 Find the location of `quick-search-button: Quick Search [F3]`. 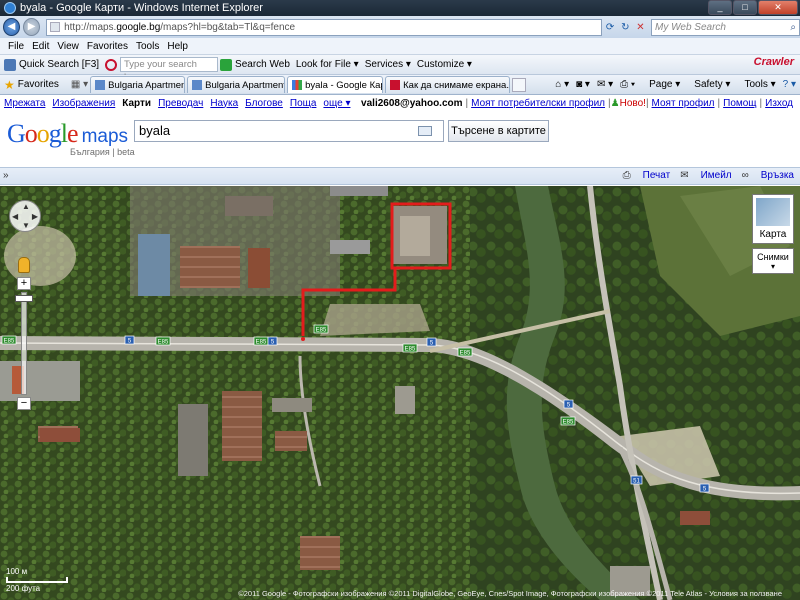

quick-search-button: Quick Search [F3] is located at coordinates (51, 64).